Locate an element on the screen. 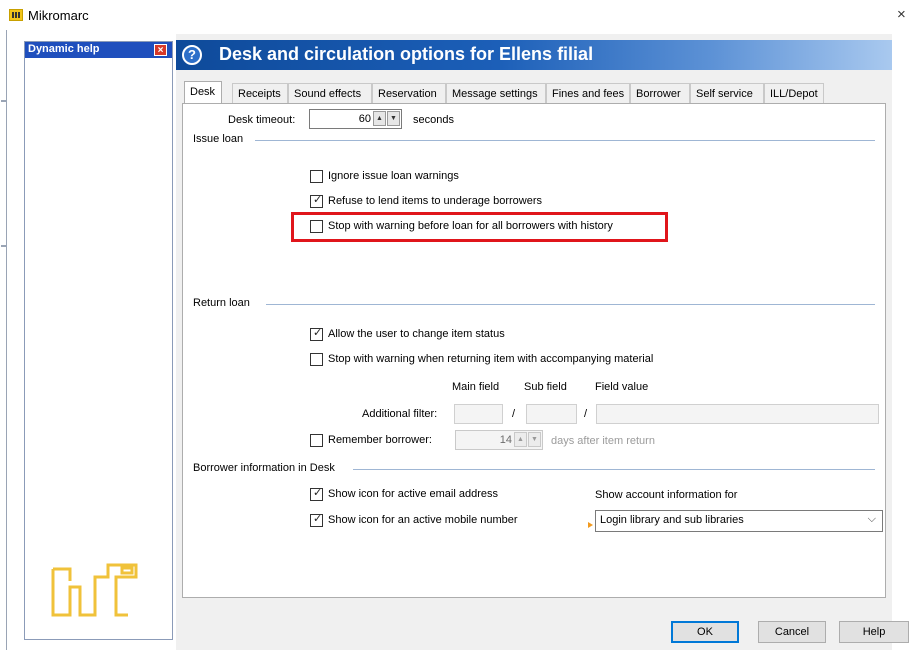 This screenshot has height=650, width=918. show-mobile-icon-checkbox: ✓ is located at coordinates (316, 520).